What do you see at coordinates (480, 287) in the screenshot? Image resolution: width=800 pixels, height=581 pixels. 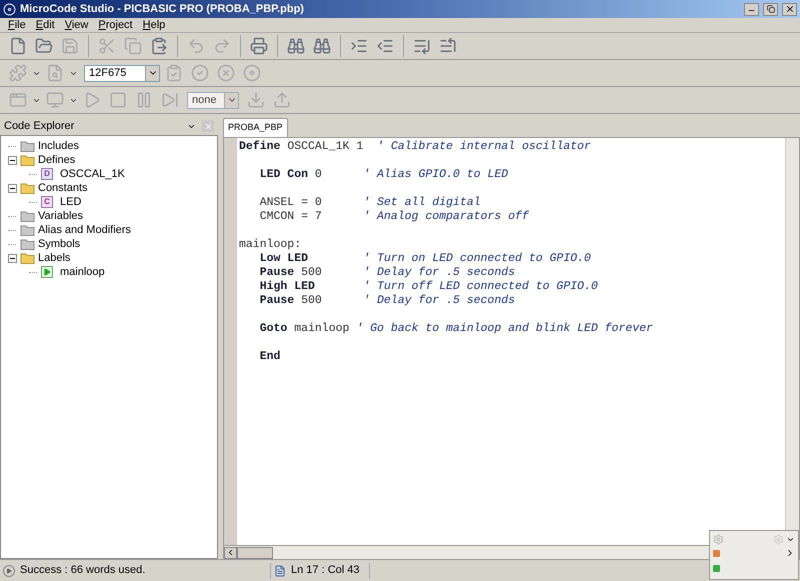 I see `code-comment: ' Turn off LED connected to GPIO.0` at bounding box center [480, 287].